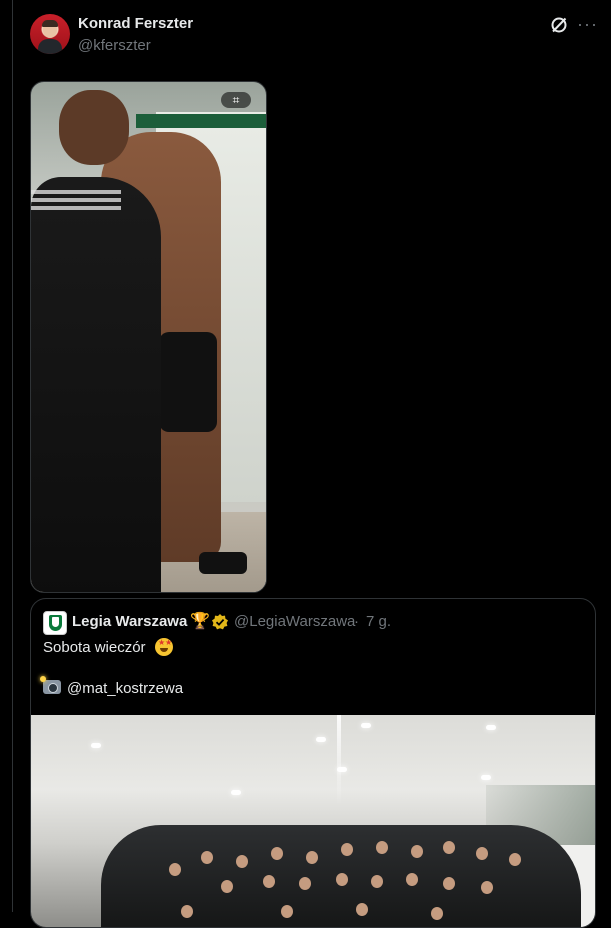 This screenshot has width=611, height=928. What do you see at coordinates (587, 24) in the screenshot?
I see `more-options-icon: ···` at bounding box center [587, 24].